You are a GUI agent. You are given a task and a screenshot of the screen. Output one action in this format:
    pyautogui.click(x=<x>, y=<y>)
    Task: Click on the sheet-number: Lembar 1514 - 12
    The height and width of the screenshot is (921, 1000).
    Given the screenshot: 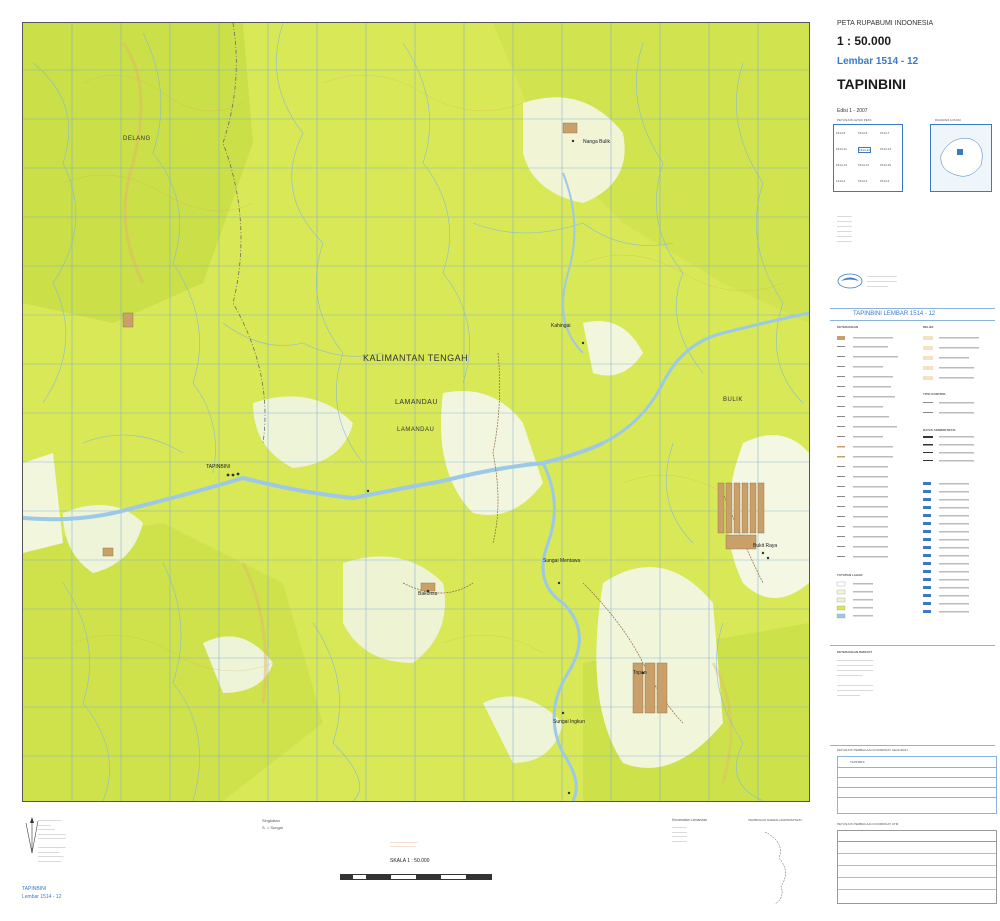 What is the action you would take?
    pyautogui.click(x=878, y=61)
    